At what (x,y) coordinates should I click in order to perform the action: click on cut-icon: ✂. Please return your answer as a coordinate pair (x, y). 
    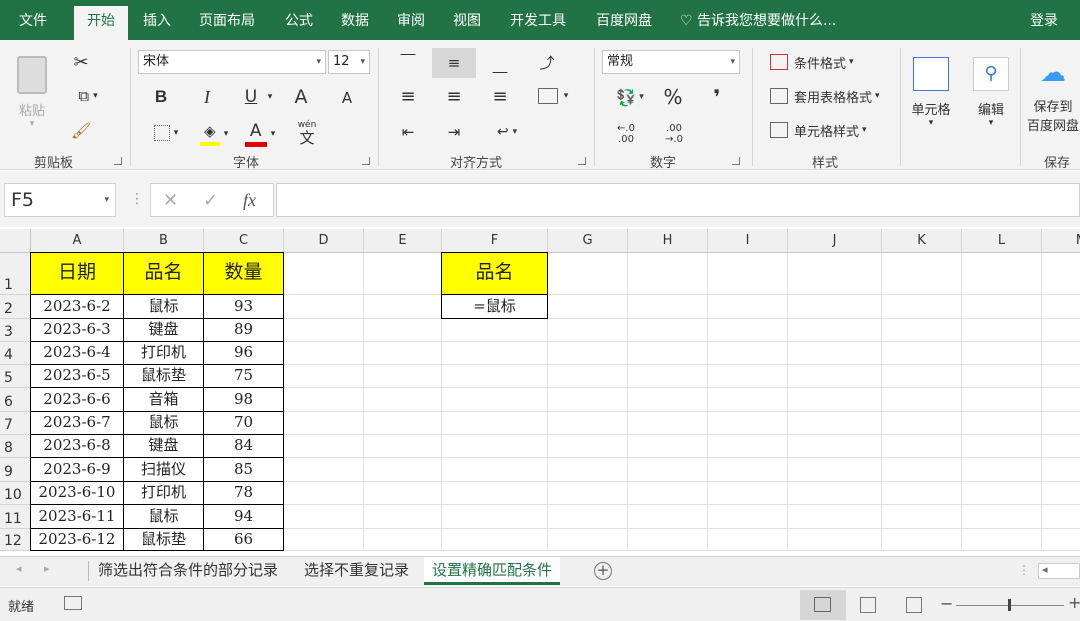
    Looking at the image, I should click on (81, 62).